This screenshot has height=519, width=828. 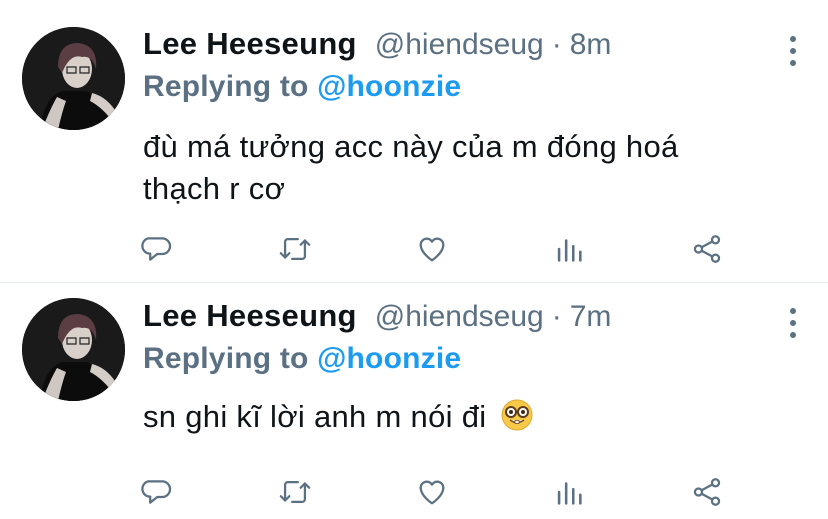 I want to click on tweet-meta: @hiendseug · 7m, so click(x=493, y=317).